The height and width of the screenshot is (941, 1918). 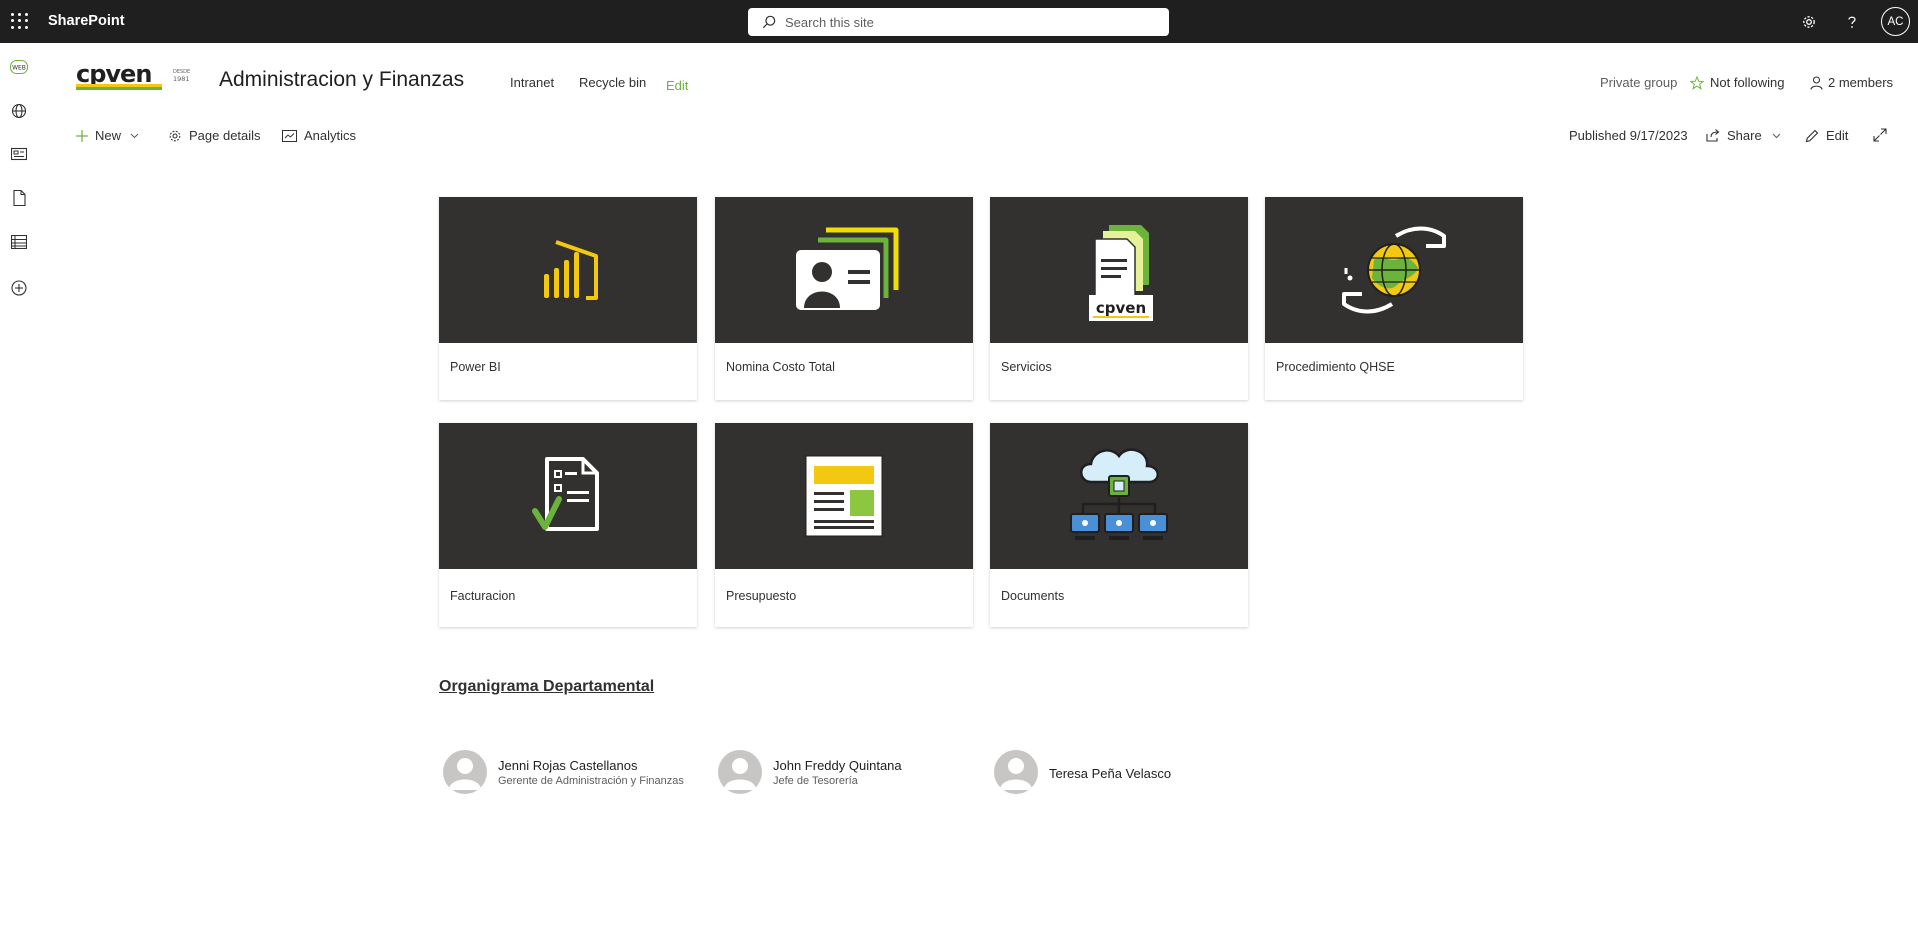 What do you see at coordinates (175, 135) in the screenshot?
I see `gear-icon` at bounding box center [175, 135].